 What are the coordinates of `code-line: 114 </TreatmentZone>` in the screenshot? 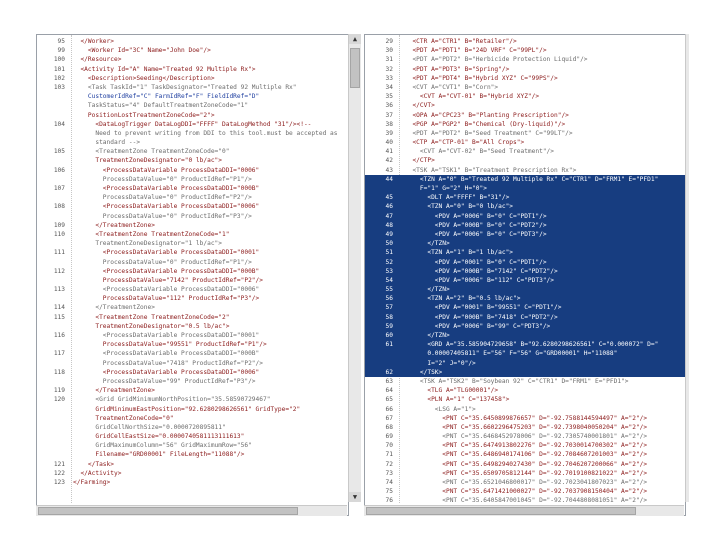 It's located at (192, 307).